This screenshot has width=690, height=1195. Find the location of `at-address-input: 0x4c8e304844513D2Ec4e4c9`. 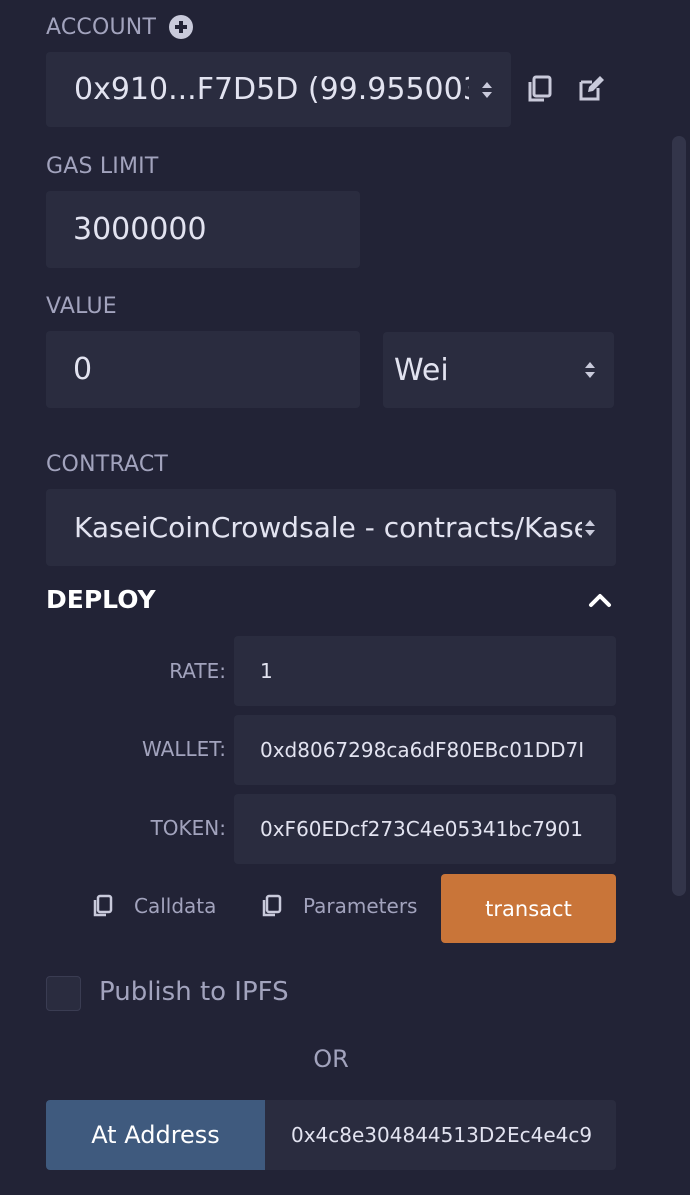

at-address-input: 0x4c8e304844513D2Ec4e4c9 is located at coordinates (440, 1135).